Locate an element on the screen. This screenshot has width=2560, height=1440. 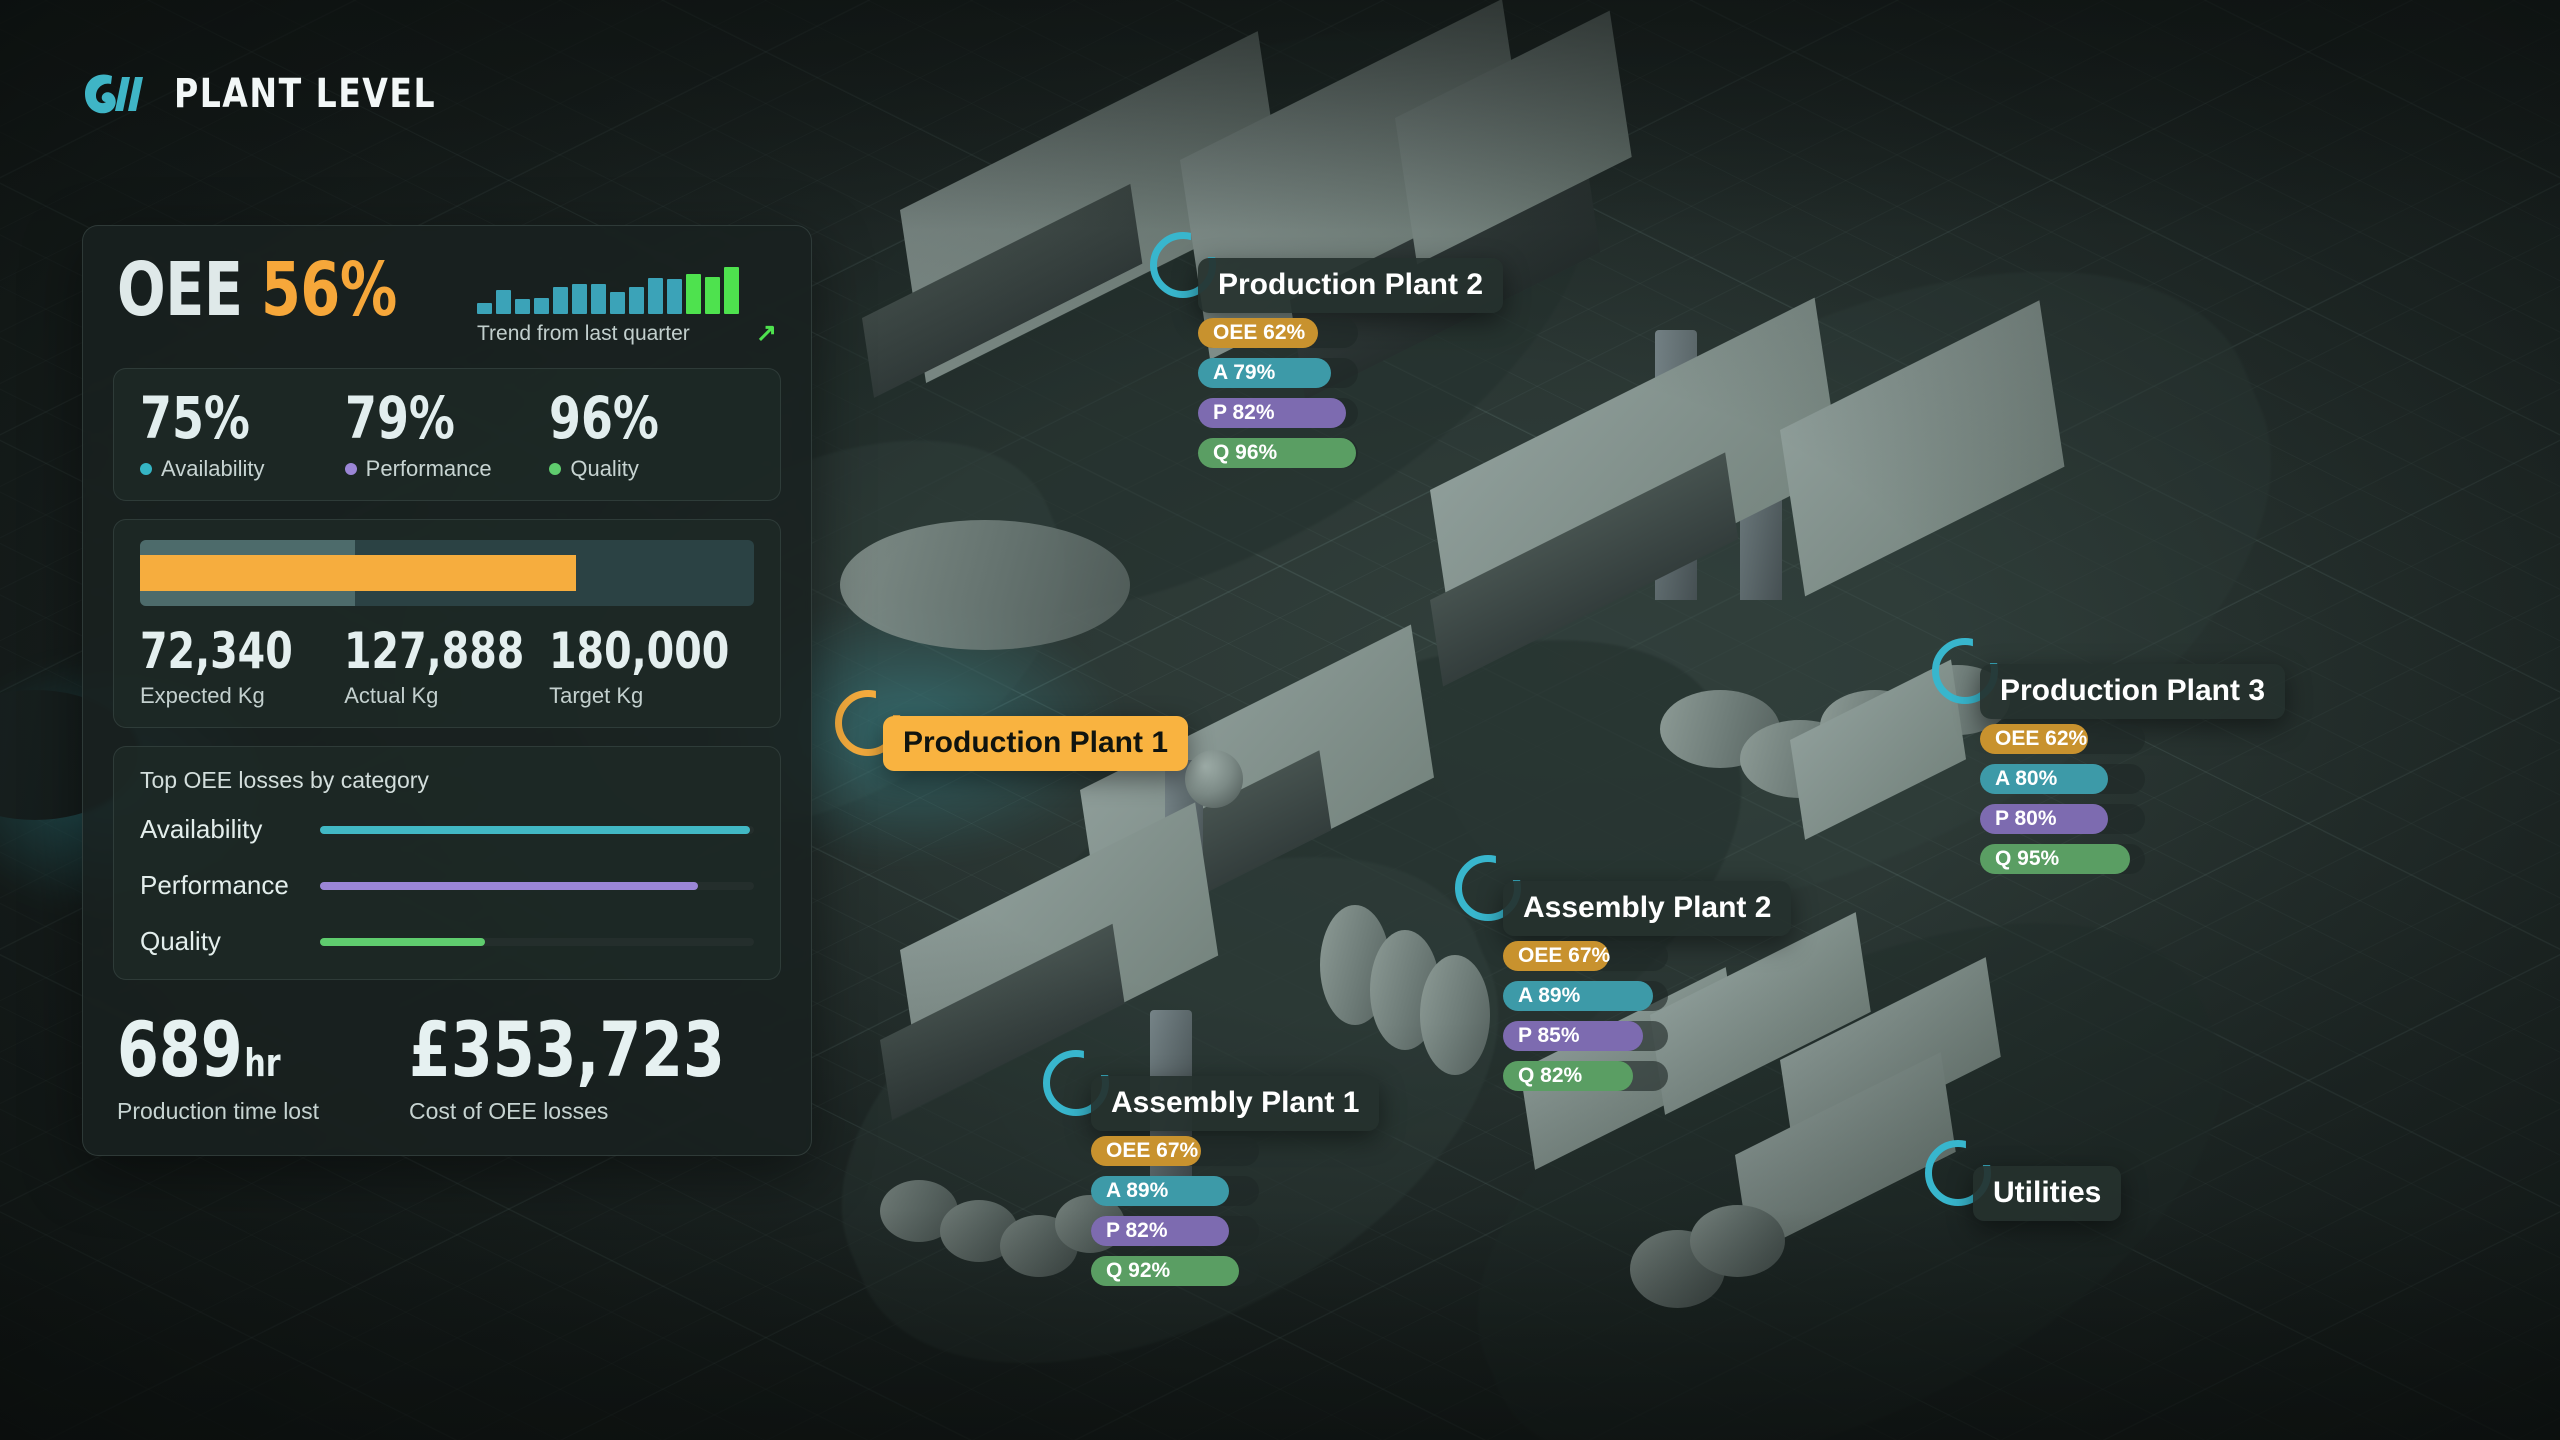
apq-value: 75% is located at coordinates (195, 418).